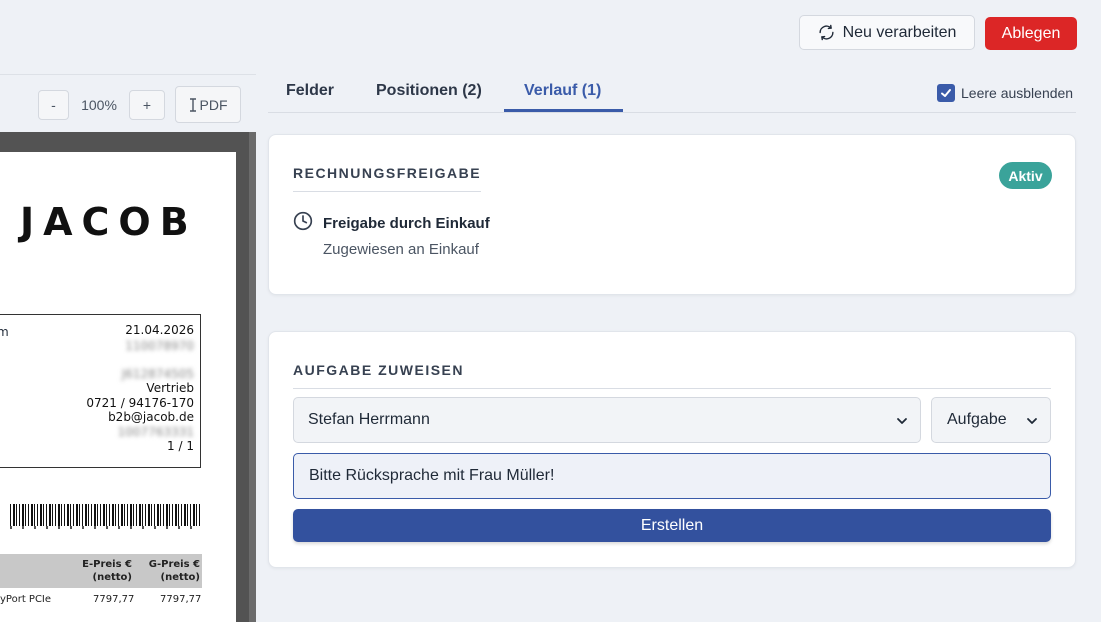 The width and height of the screenshot is (1101, 622). What do you see at coordinates (563, 110) in the screenshot?
I see `active-tab-indicator` at bounding box center [563, 110].